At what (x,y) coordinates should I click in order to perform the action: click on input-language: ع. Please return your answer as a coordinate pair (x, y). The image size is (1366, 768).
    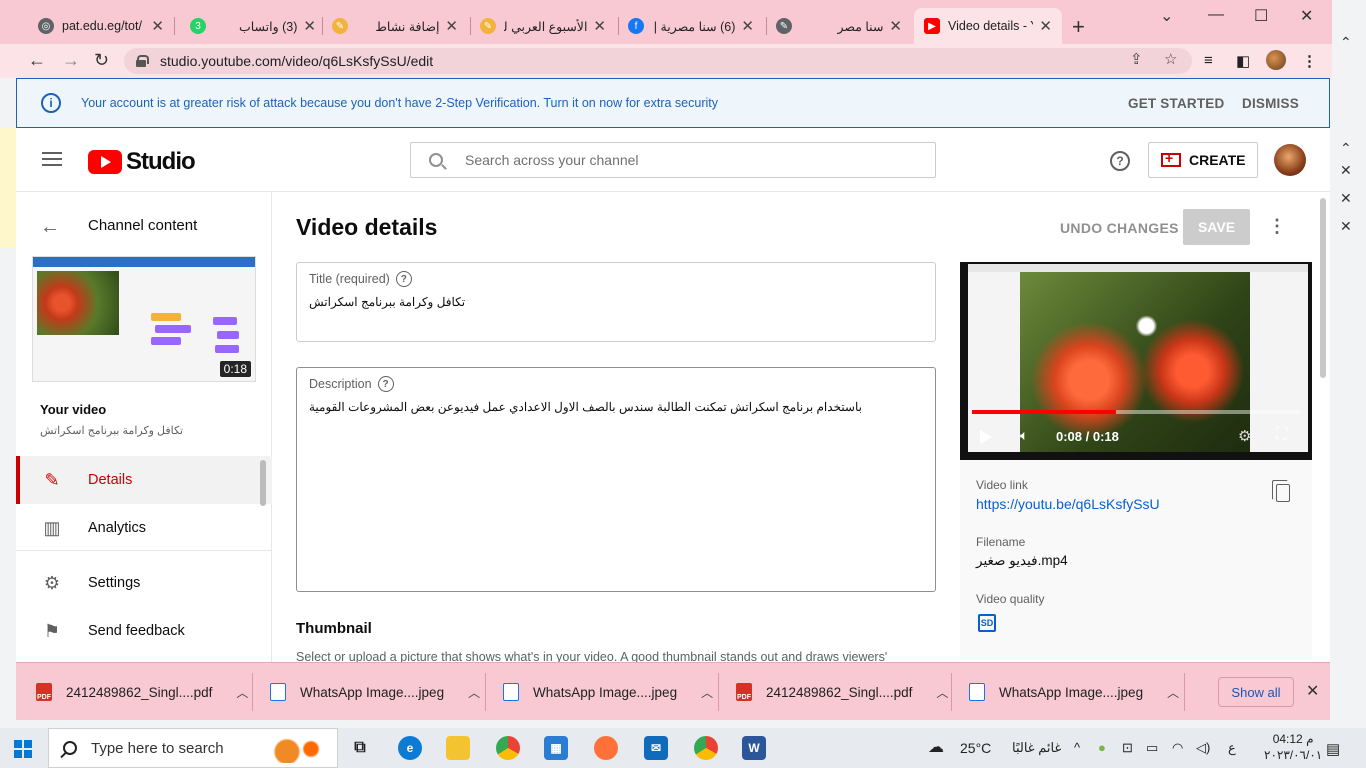
    Looking at the image, I should click on (1232, 748).